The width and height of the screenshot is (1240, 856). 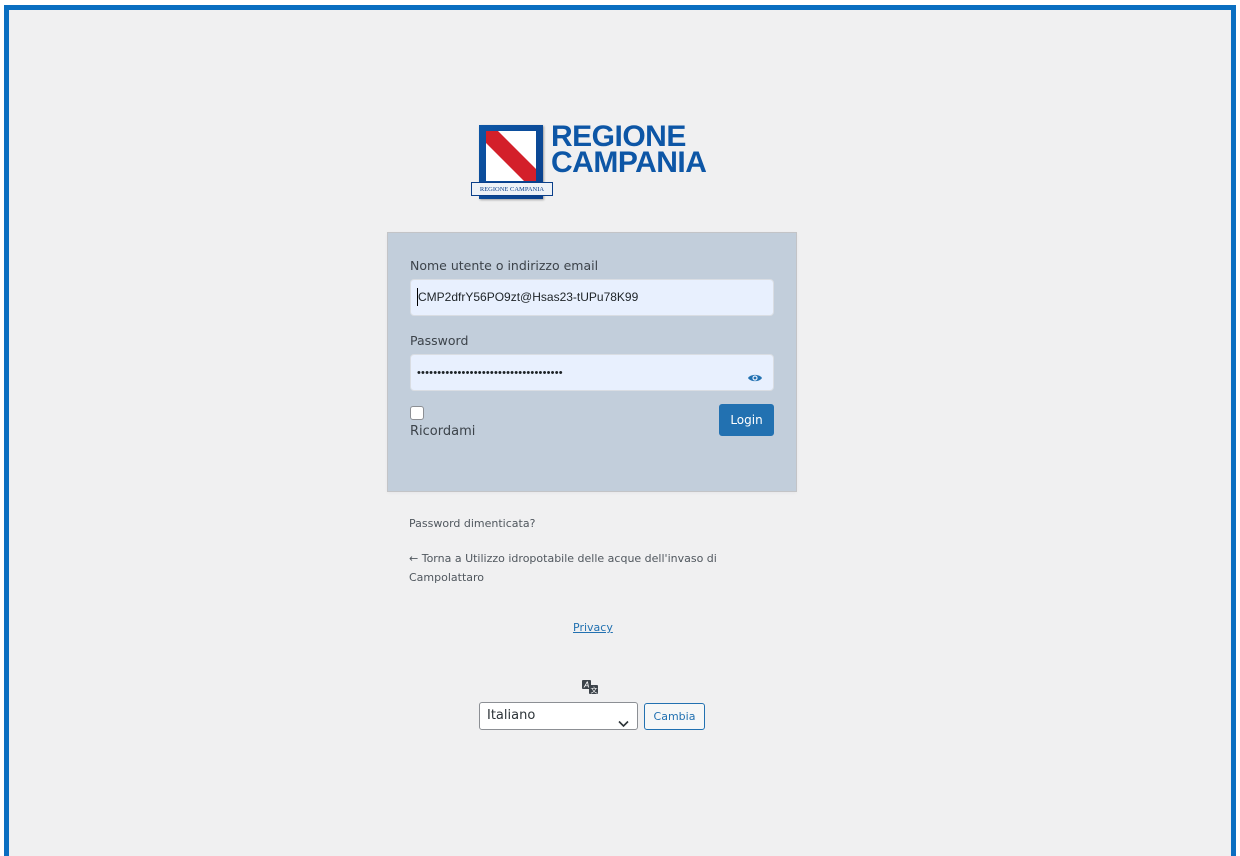 What do you see at coordinates (439, 340) in the screenshot?
I see `password-label: Password` at bounding box center [439, 340].